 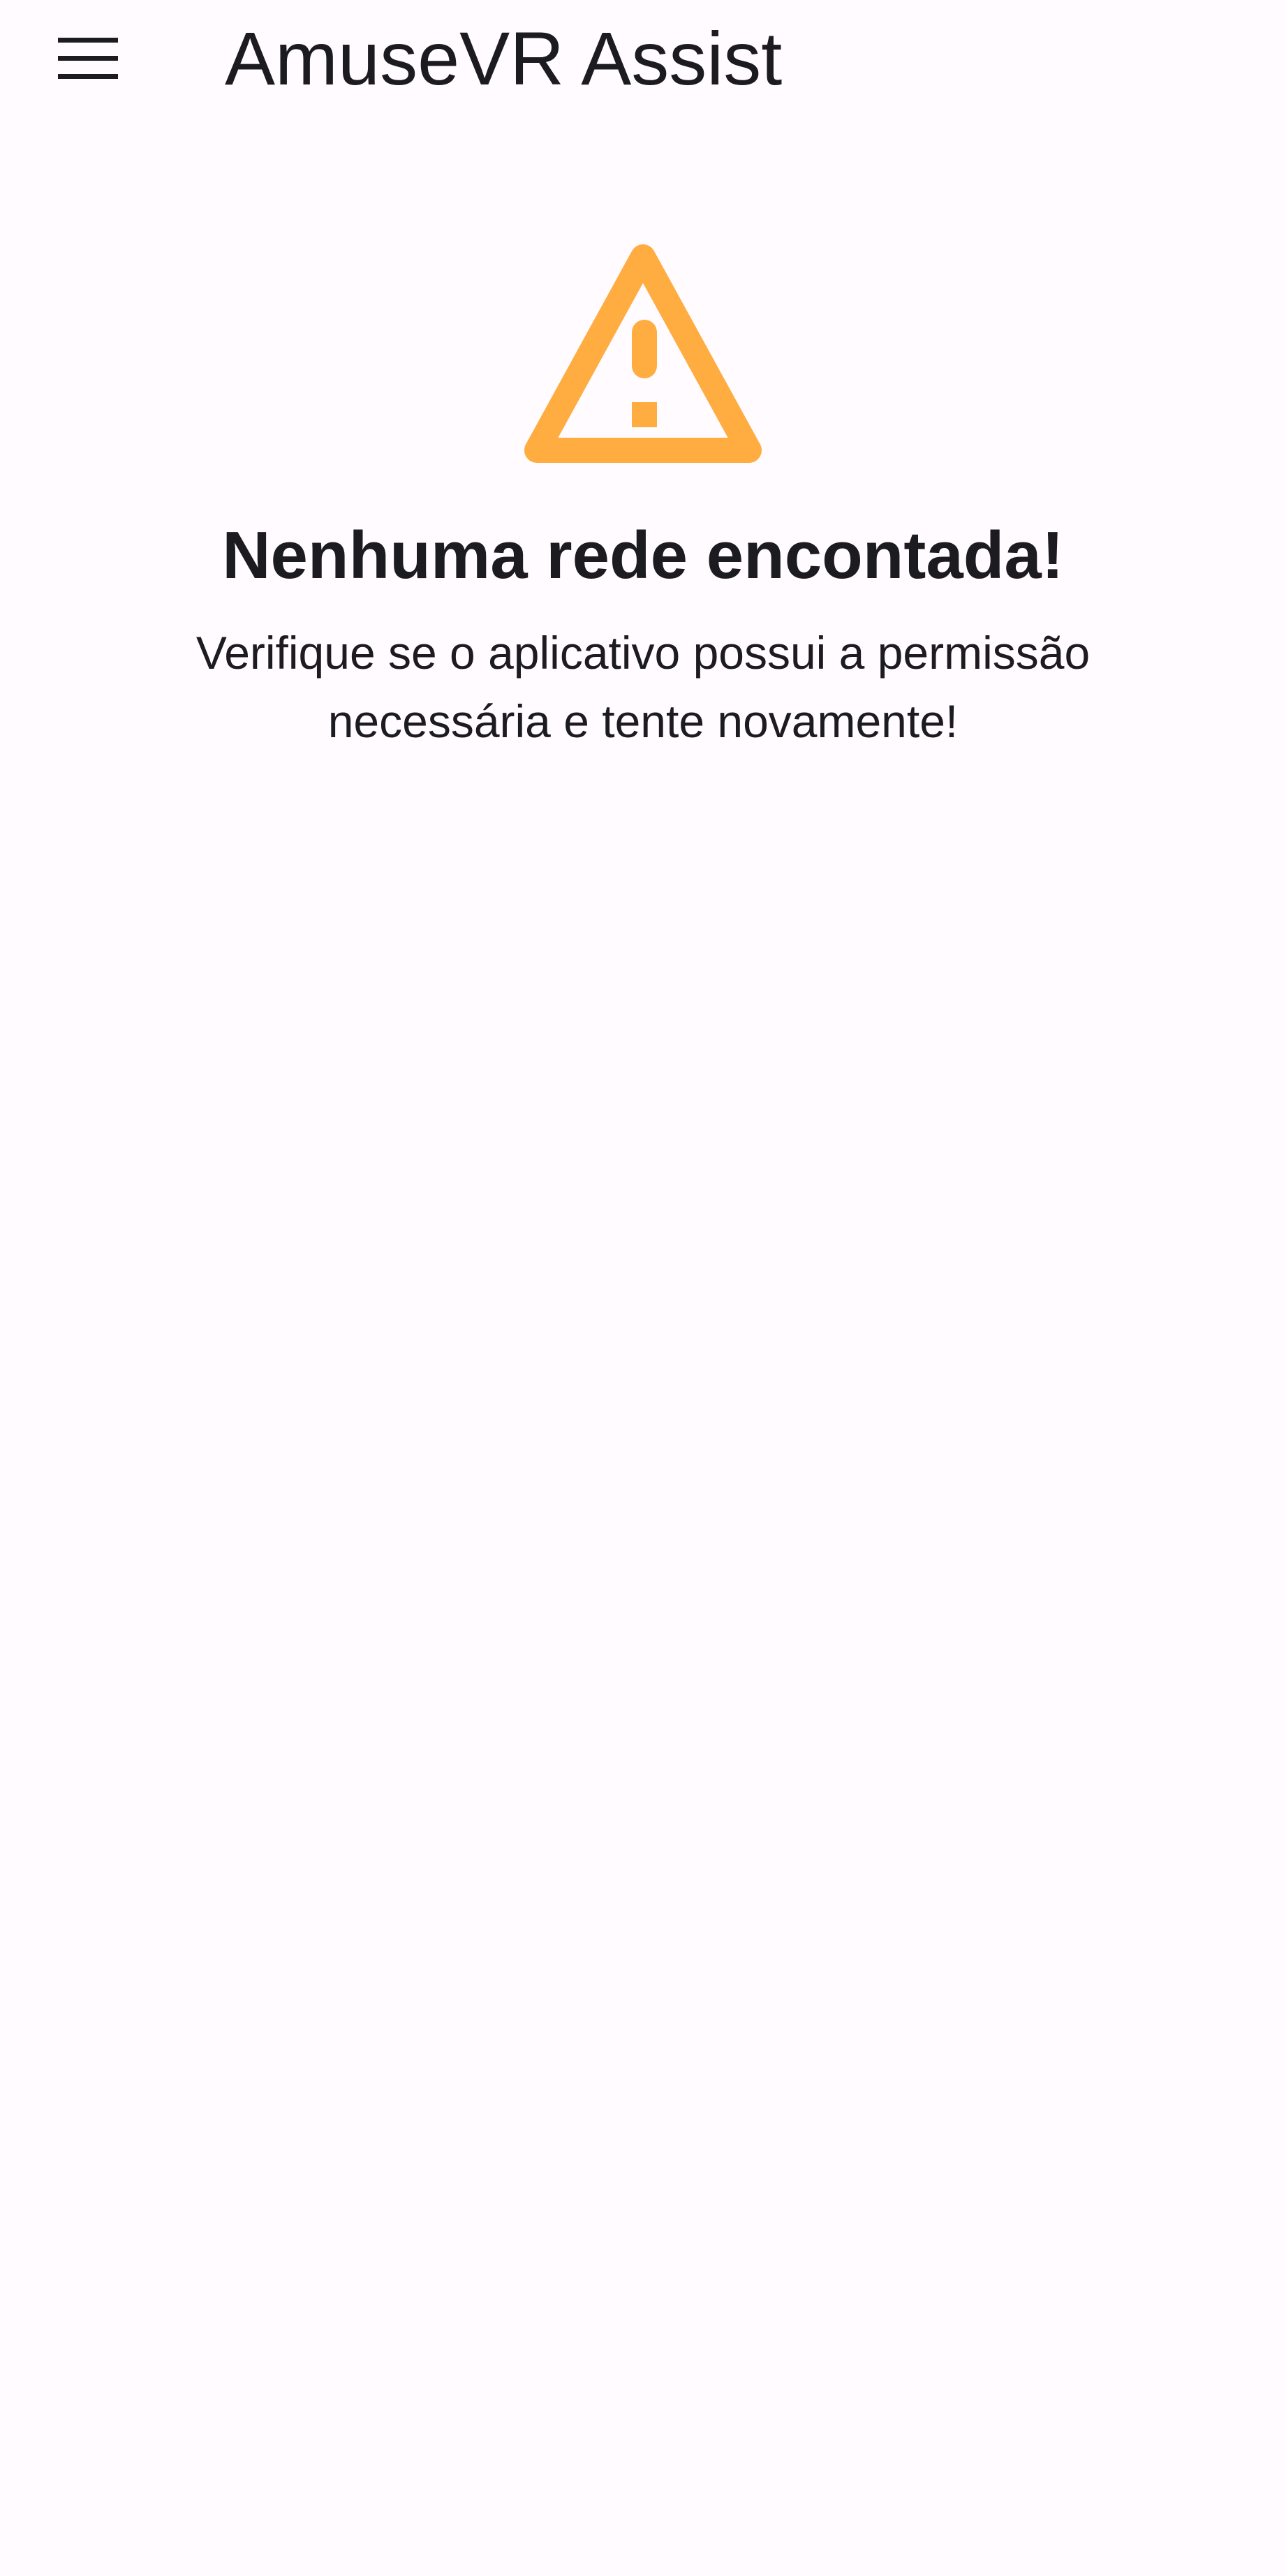 I want to click on empty-state-title: Nenhuma rede encontada!, so click(x=643, y=555).